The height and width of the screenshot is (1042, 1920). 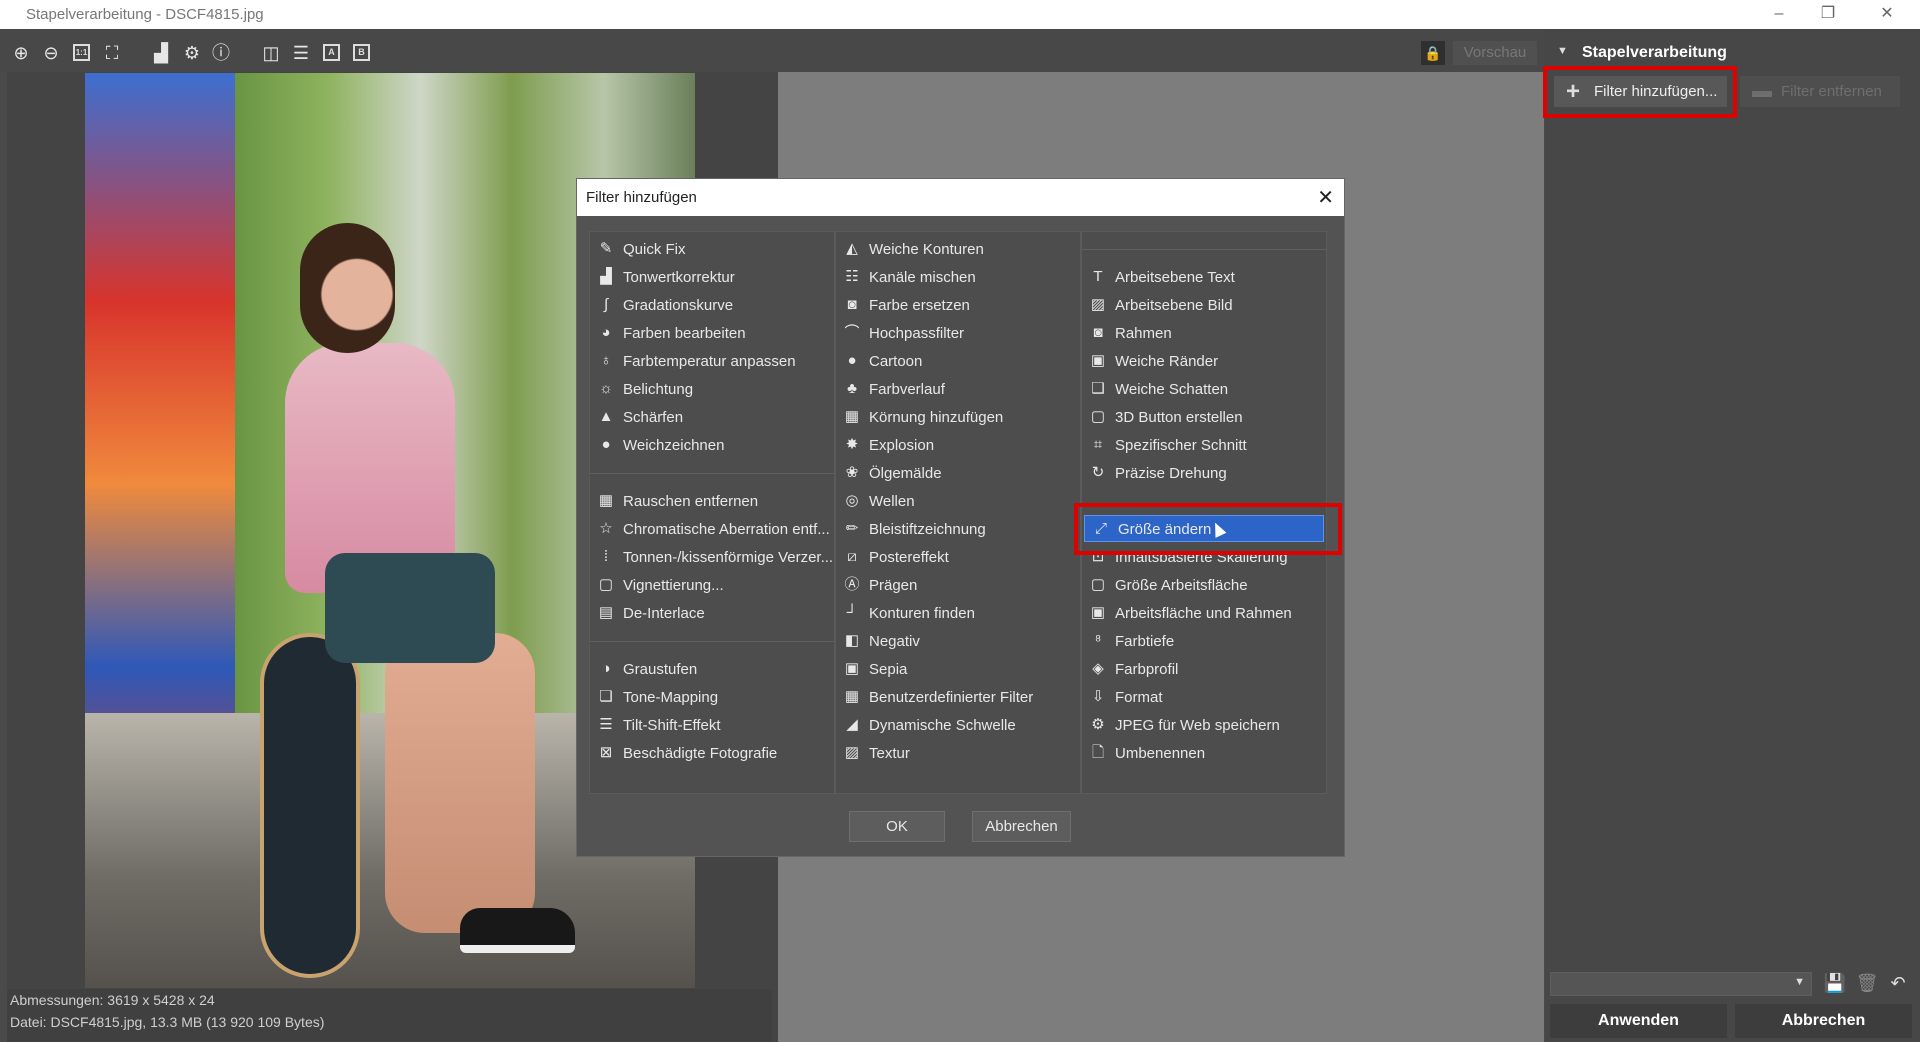 I want to click on filter-item: ◕ Farben bearbeiten, so click(x=712, y=333).